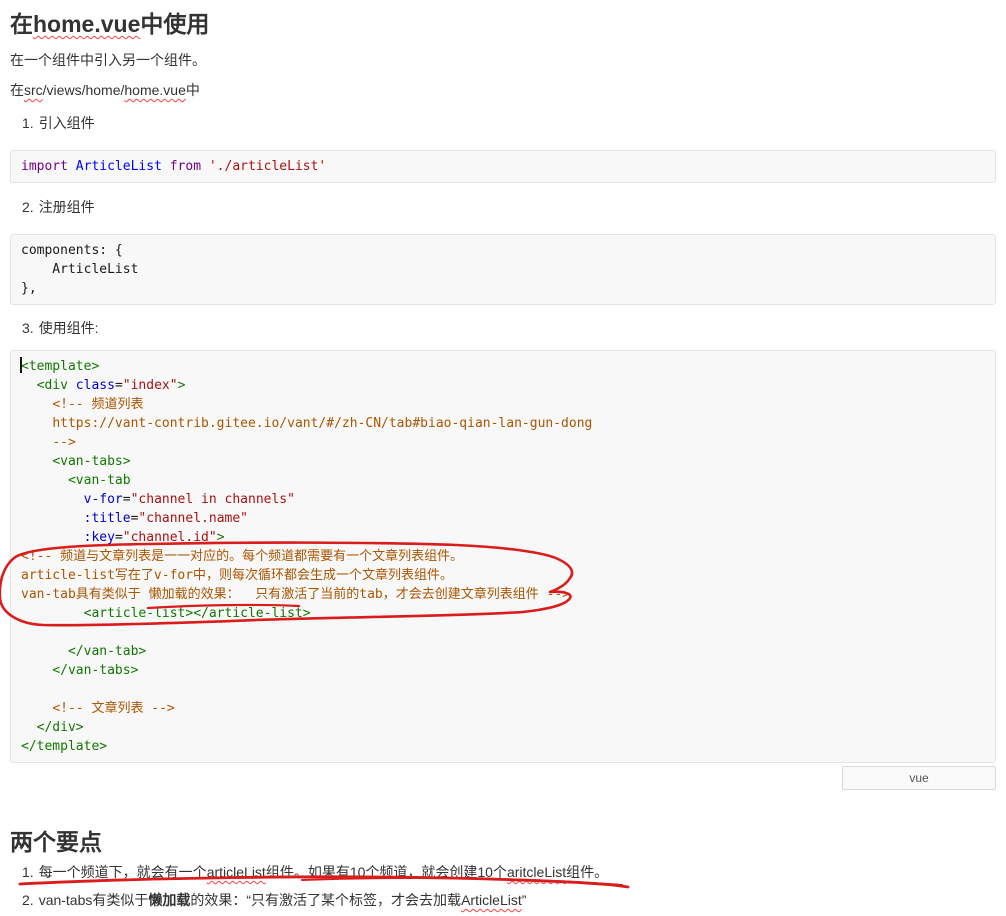 The height and width of the screenshot is (916, 1006). Describe the element at coordinates (122, 872) in the screenshot. I see `text-segment: 每一个频道下，就会有一个` at that location.